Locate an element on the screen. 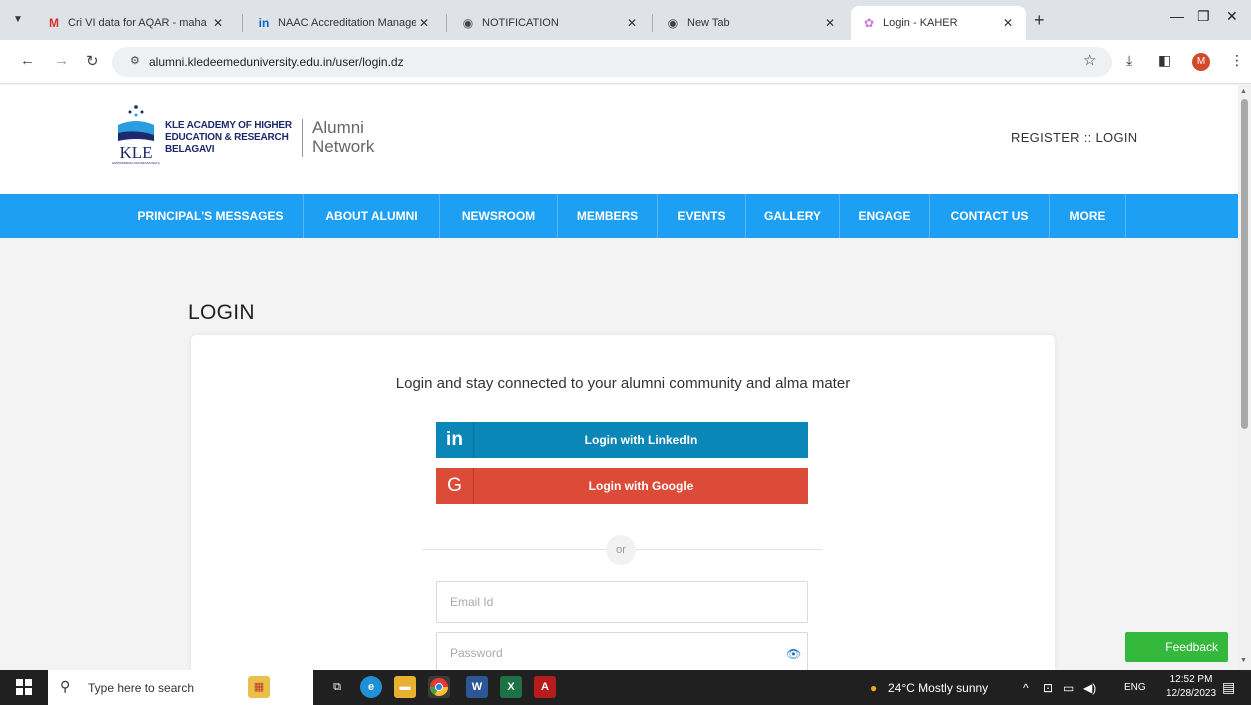 The height and width of the screenshot is (705, 1251). display-icon: ▭ is located at coordinates (1068, 688).